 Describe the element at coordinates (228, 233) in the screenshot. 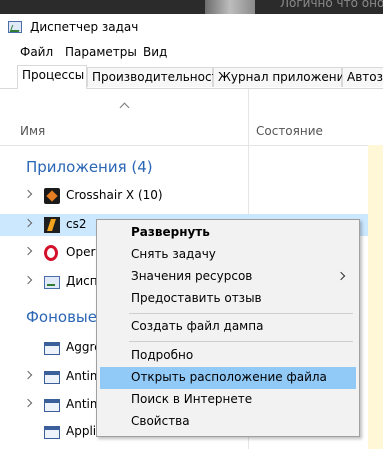

I see `menu-item-expand: Развернуть` at that location.